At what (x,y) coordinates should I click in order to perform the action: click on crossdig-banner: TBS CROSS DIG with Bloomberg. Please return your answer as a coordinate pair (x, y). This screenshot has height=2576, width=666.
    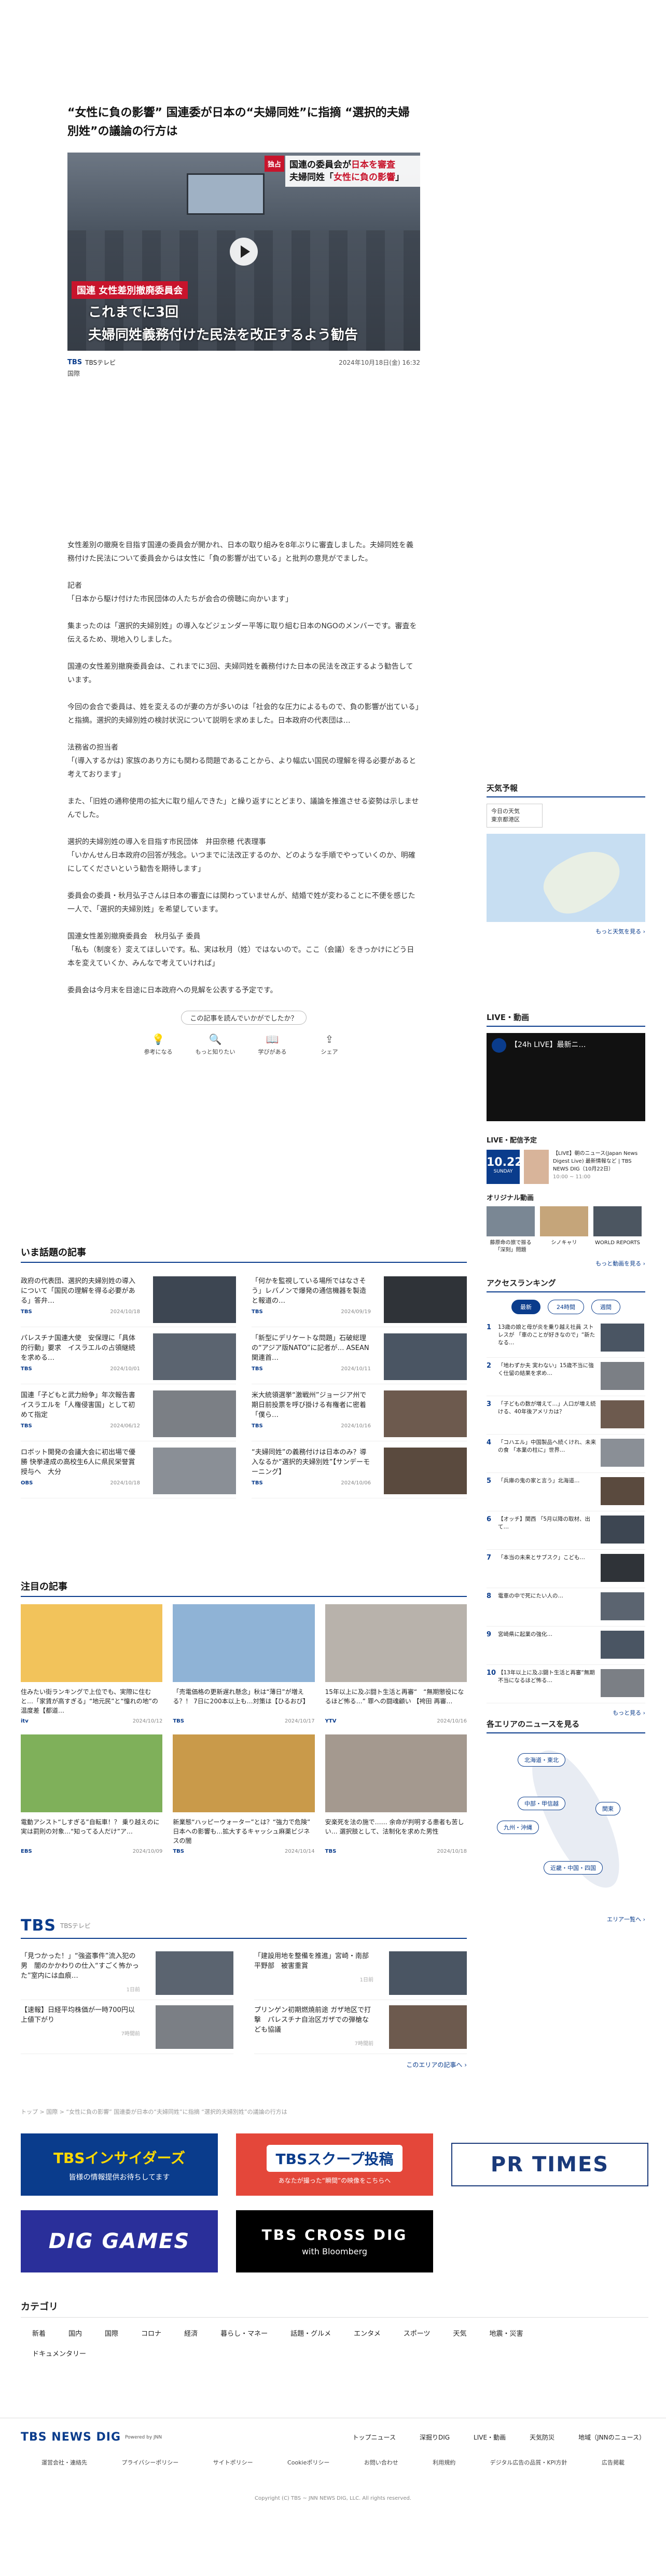
    Looking at the image, I should click on (334, 2241).